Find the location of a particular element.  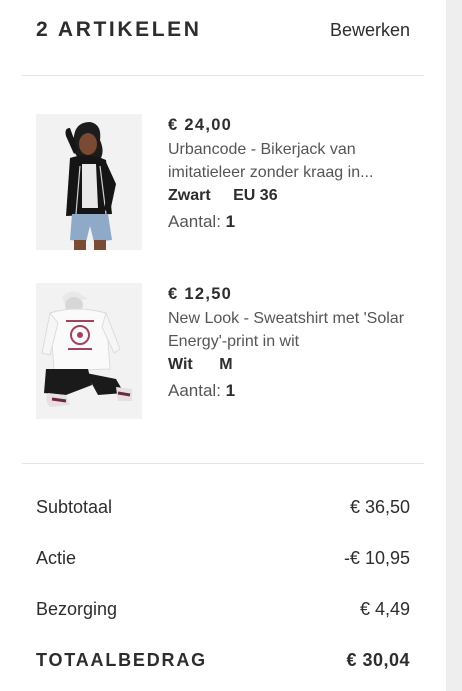

edit-button: Bewerken is located at coordinates (370, 30).